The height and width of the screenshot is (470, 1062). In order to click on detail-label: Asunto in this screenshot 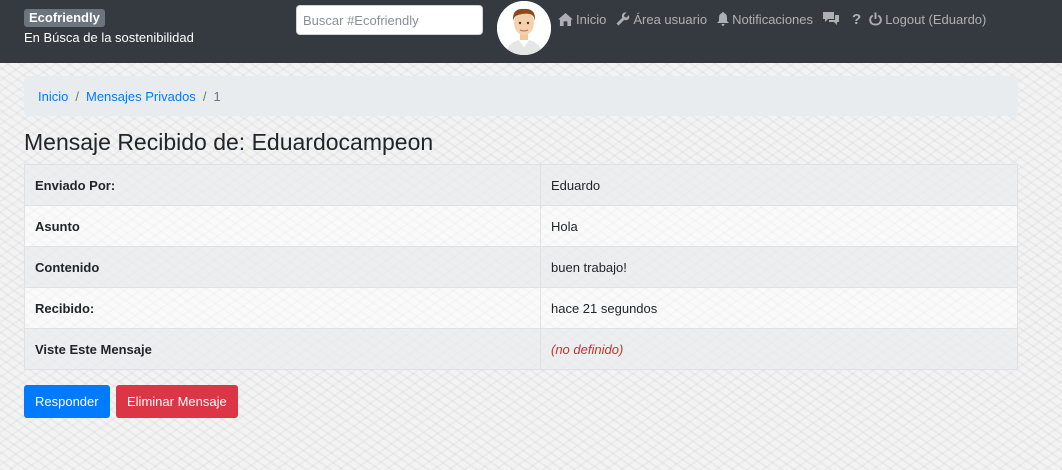, I will do `click(282, 226)`.